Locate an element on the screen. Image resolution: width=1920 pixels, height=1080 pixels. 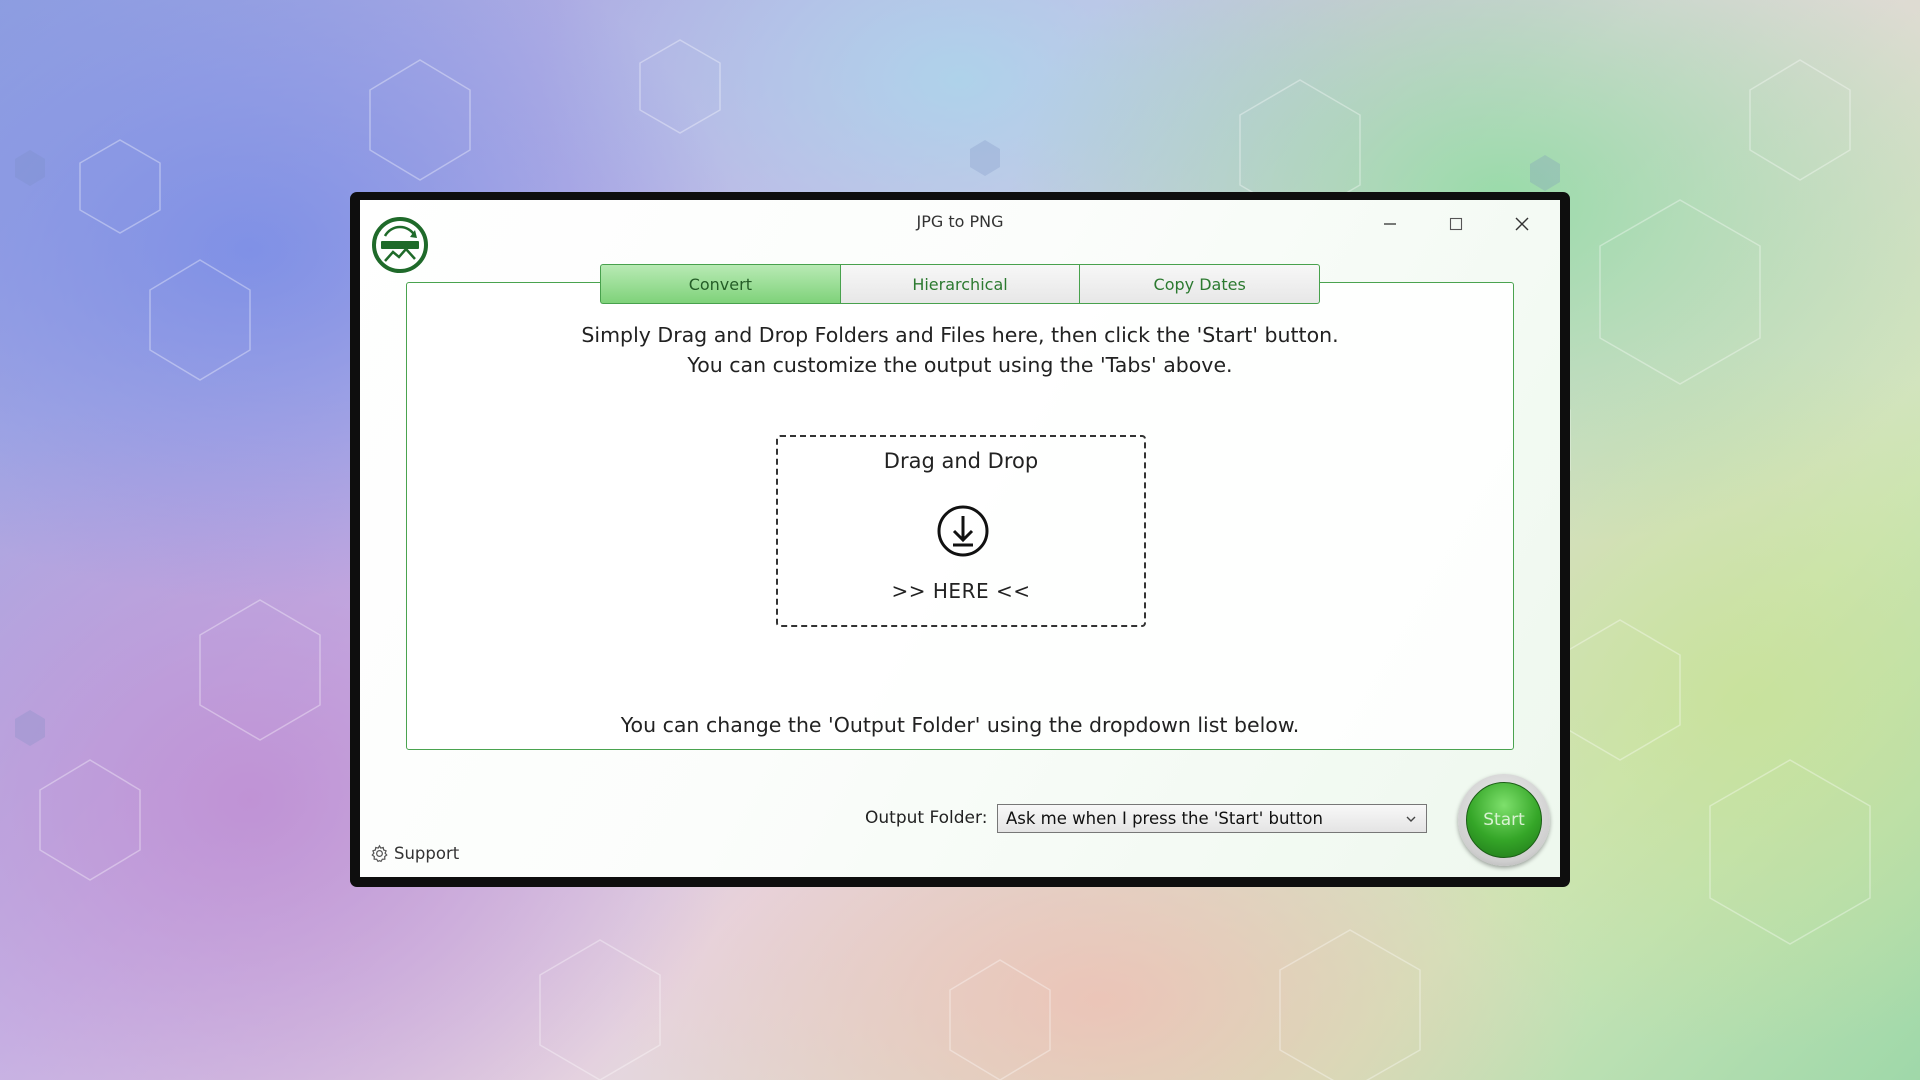
minimize-button is located at coordinates (1390, 224).